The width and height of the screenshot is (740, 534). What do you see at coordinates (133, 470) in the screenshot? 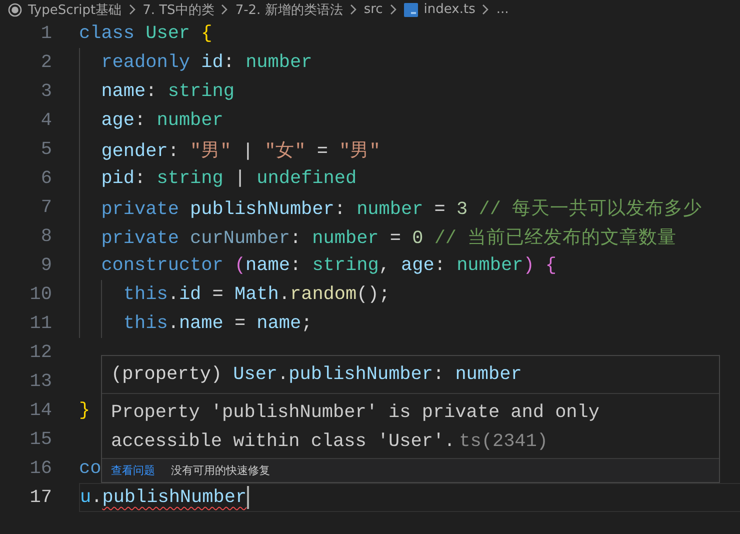
I see `view-problem-link: 查看问题` at bounding box center [133, 470].